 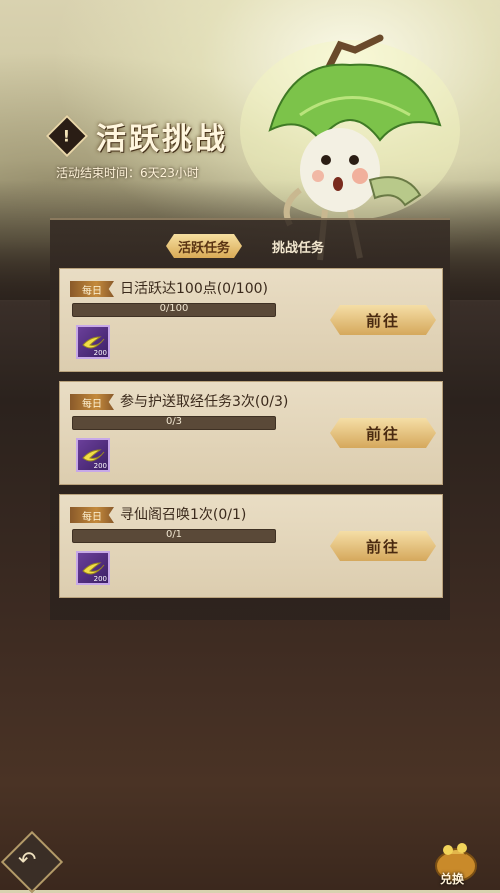 I want to click on progress-bar: 0/1, so click(x=174, y=536).